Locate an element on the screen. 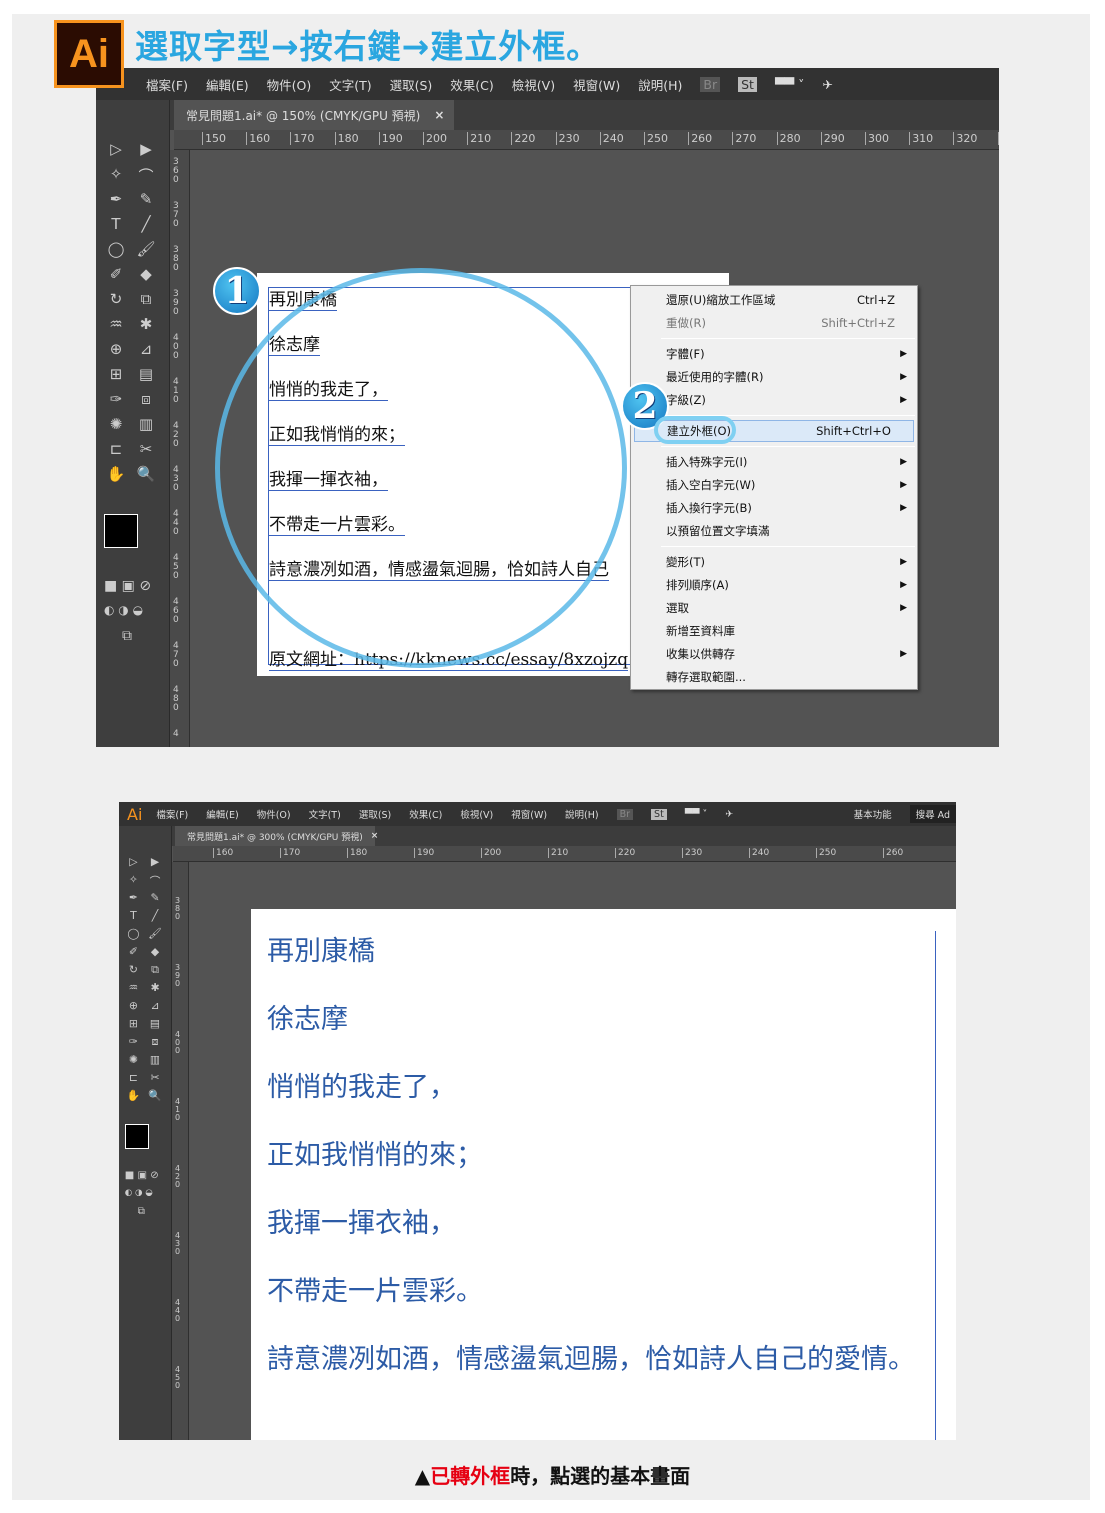 This screenshot has width=1105, height=1513. context-menu-item: 變形(T) ▶ is located at coordinates (774, 562).